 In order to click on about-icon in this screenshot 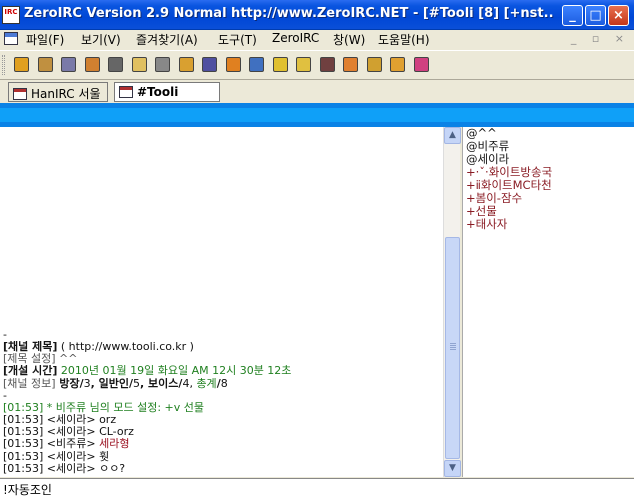, I will do `click(421, 64)`.